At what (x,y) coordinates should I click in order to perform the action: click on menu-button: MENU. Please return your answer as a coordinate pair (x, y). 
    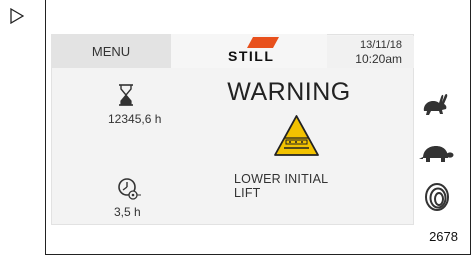
    Looking at the image, I should click on (111, 51).